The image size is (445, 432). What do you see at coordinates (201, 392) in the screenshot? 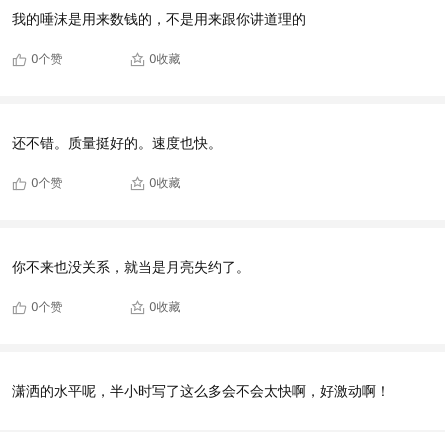
I see `post-text: 潇洒的水平呢，半小时写了这么多会不会太快啊，好激动啊！` at bounding box center [201, 392].